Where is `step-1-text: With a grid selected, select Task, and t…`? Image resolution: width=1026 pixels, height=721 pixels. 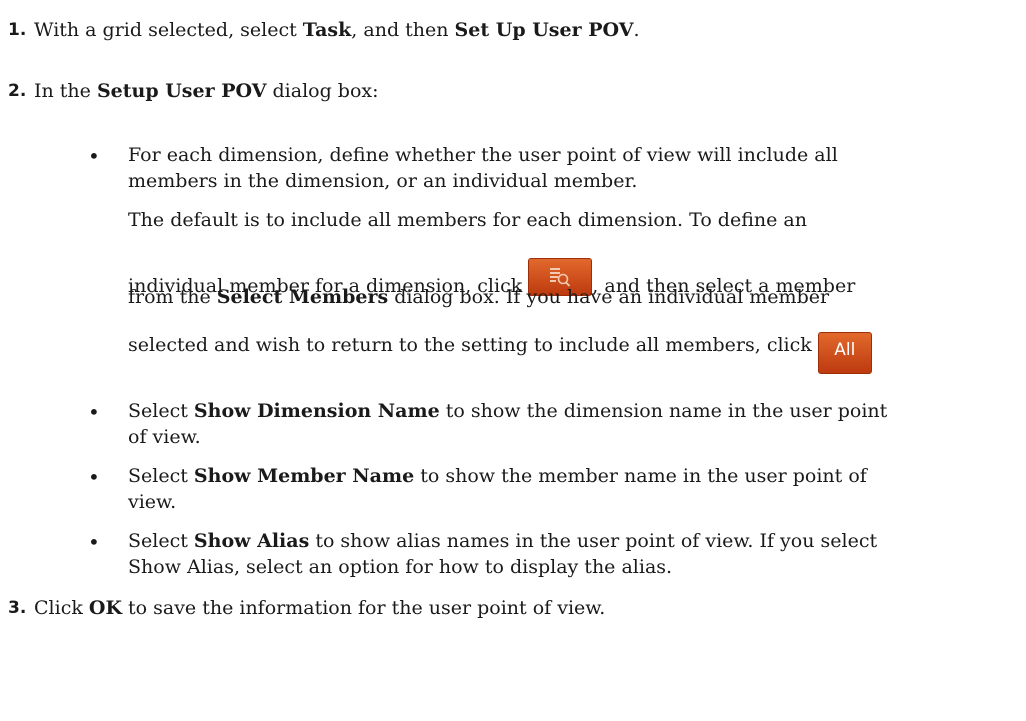 step-1-text: With a grid selected, select Task, and t… is located at coordinates (337, 30).